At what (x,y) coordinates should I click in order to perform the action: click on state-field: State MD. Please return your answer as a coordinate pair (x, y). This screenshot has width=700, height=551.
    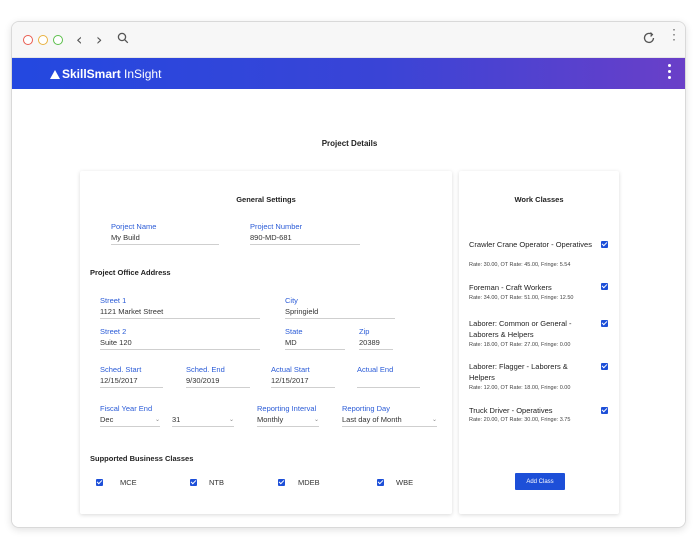
    Looking at the image, I should click on (315, 338).